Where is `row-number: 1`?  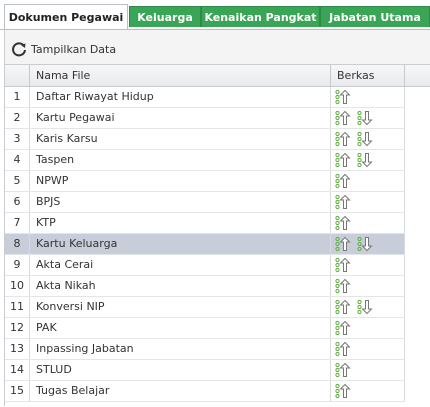 row-number: 1 is located at coordinates (17, 97).